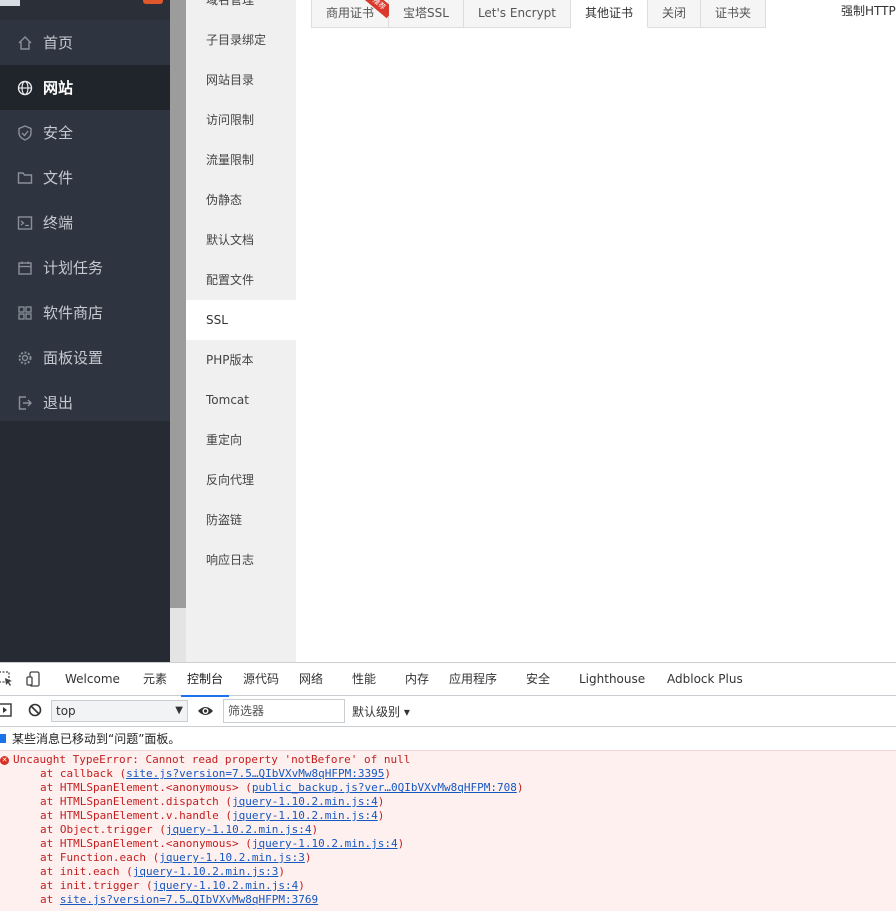 Image resolution: width=896 pixels, height=911 pixels. Describe the element at coordinates (189, 899) in the screenshot. I see `stack-frame-source-link: site.js?version=7.5…QIbVXvMw8qHFPM:3769` at that location.